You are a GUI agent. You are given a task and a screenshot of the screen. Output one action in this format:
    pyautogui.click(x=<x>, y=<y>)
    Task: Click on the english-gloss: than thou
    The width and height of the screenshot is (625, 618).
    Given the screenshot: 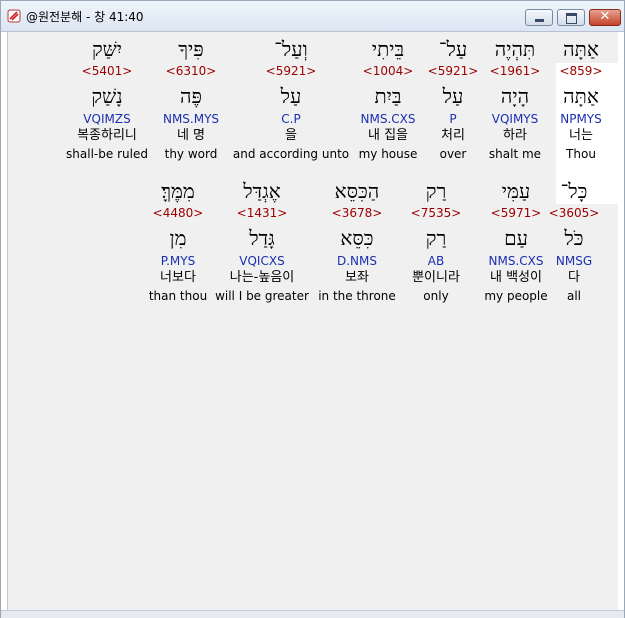 What is the action you would take?
    pyautogui.click(x=178, y=296)
    